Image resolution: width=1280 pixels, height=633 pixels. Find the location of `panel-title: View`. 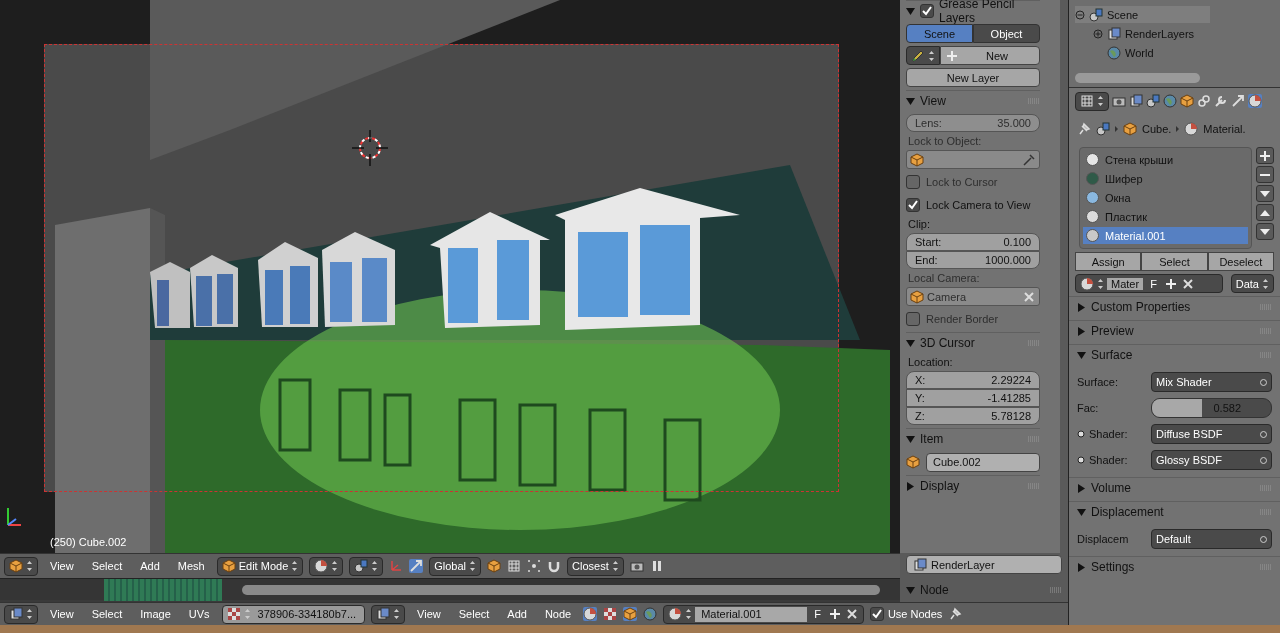

panel-title: View is located at coordinates (971, 101).